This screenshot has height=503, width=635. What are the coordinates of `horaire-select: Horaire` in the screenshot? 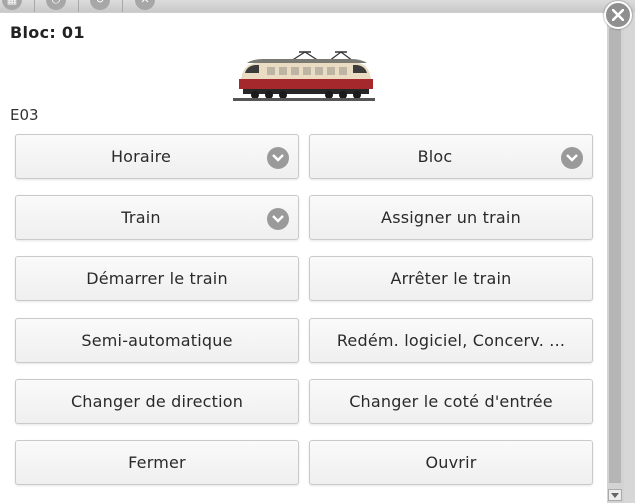 It's located at (157, 156).